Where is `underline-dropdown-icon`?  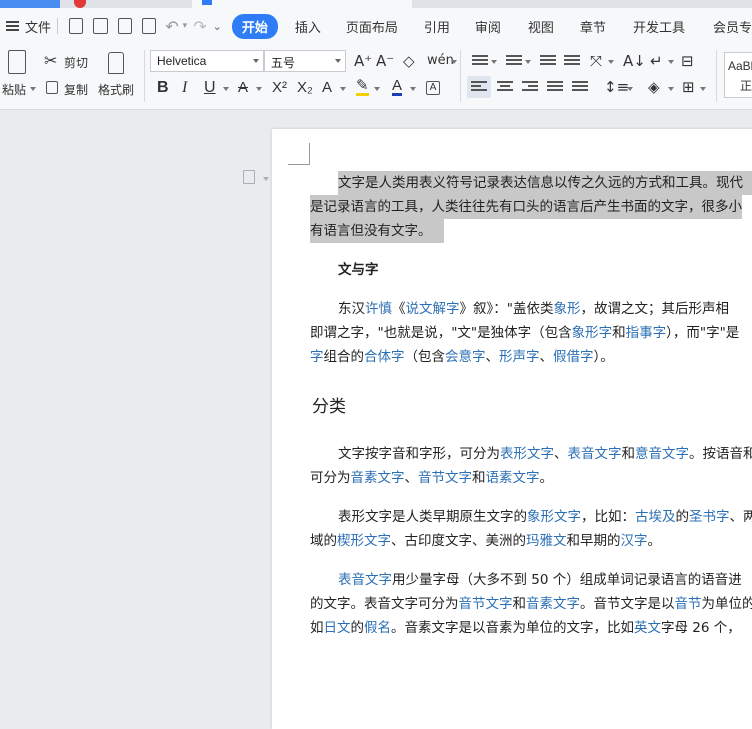 underline-dropdown-icon is located at coordinates (226, 89).